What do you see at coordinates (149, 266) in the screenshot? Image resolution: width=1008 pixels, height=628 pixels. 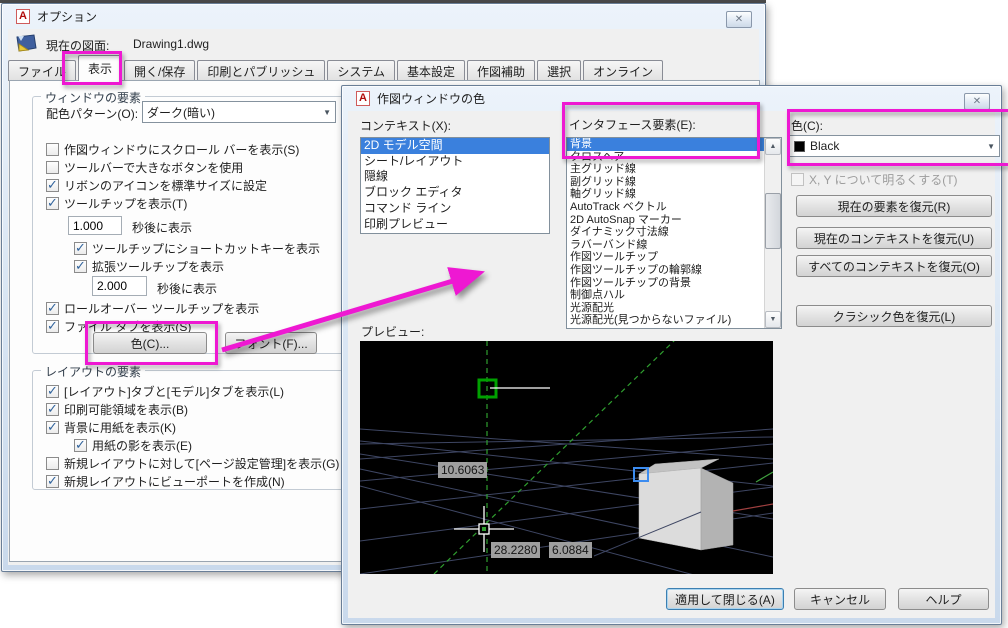 I see `checkbox-extended-tooltips: 拡張ツールチップを表示` at bounding box center [149, 266].